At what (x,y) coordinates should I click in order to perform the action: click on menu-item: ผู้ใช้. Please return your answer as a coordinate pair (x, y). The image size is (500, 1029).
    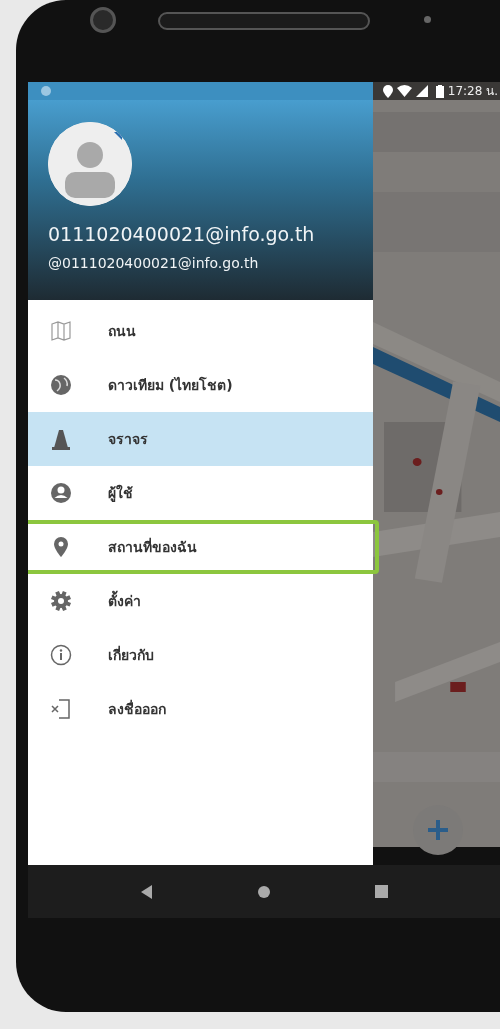
    Looking at the image, I should click on (200, 493).